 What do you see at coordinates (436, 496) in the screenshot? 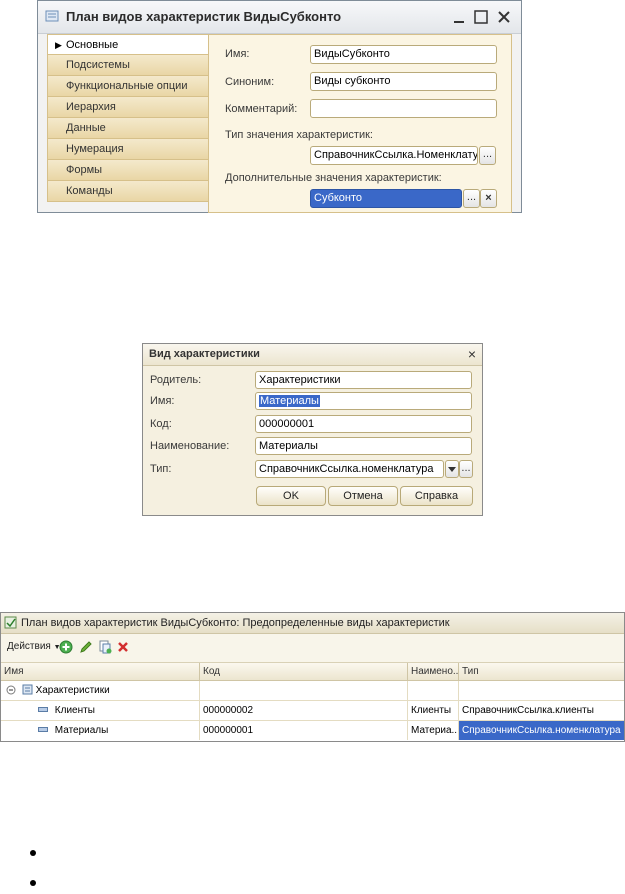
I see `help-button: Справка` at bounding box center [436, 496].